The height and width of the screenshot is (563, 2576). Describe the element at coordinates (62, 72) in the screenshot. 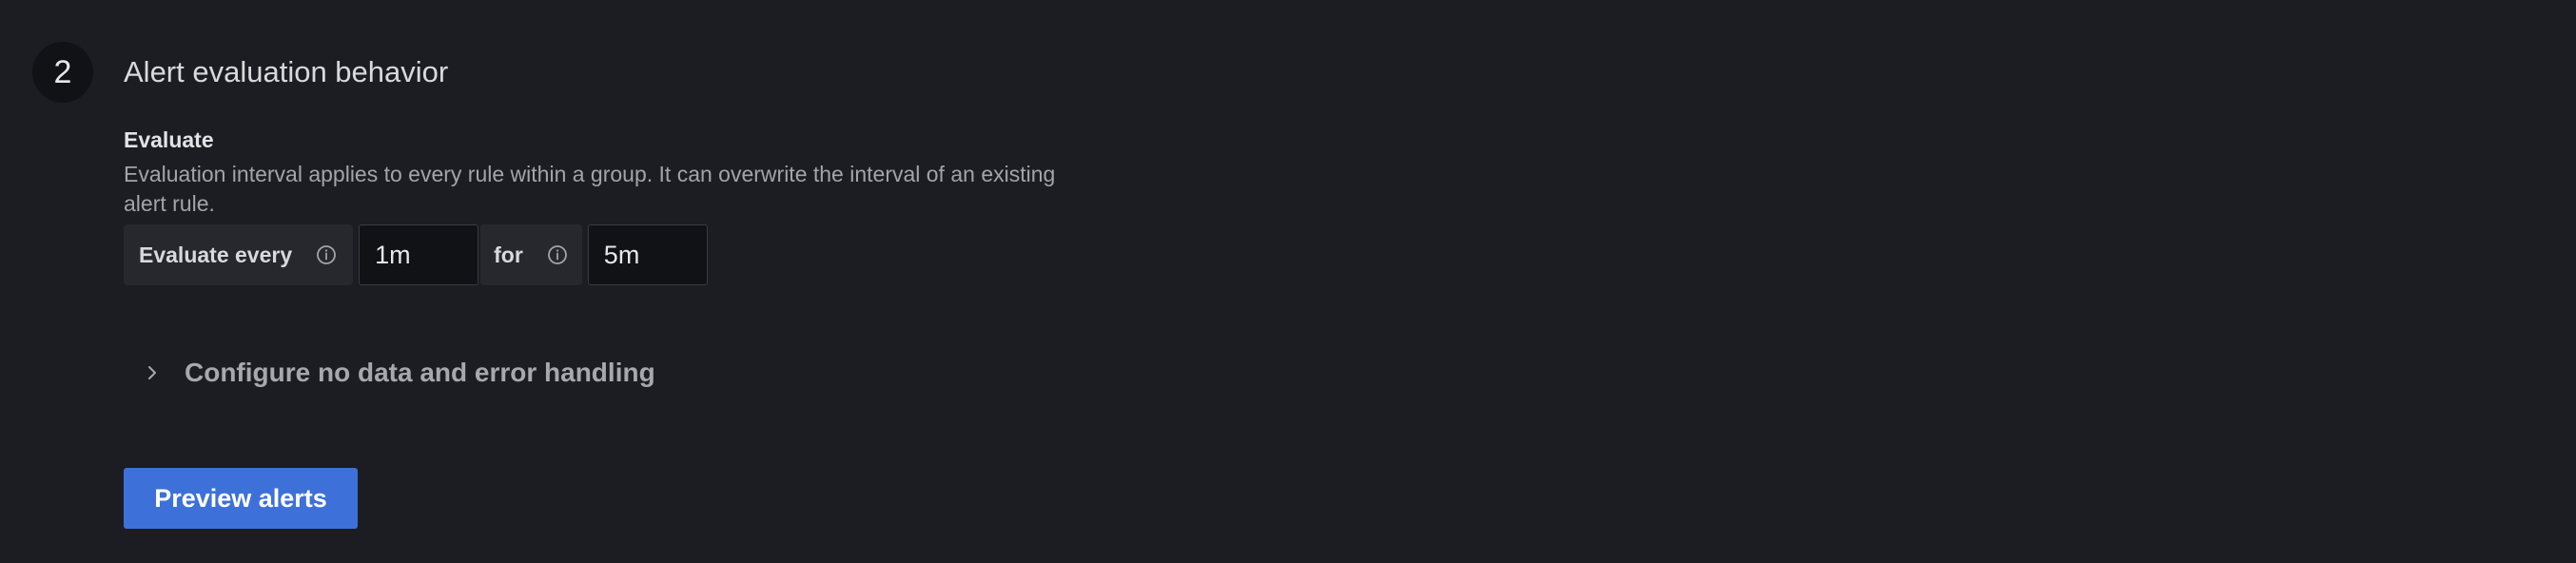

I see `step-number-badge: 2` at that location.